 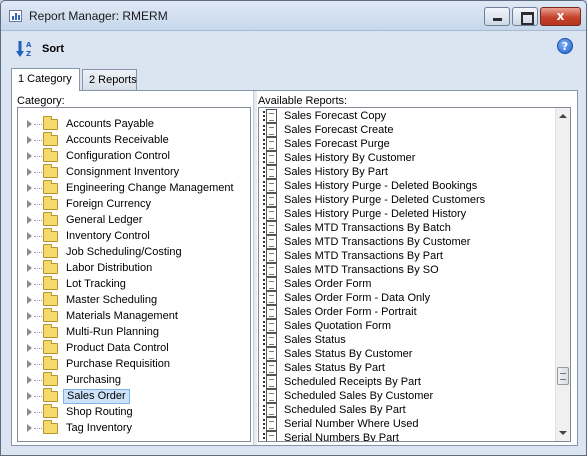 What do you see at coordinates (407, 242) in the screenshot?
I see `report-item: Sales MTD Transactions By Customer` at bounding box center [407, 242].